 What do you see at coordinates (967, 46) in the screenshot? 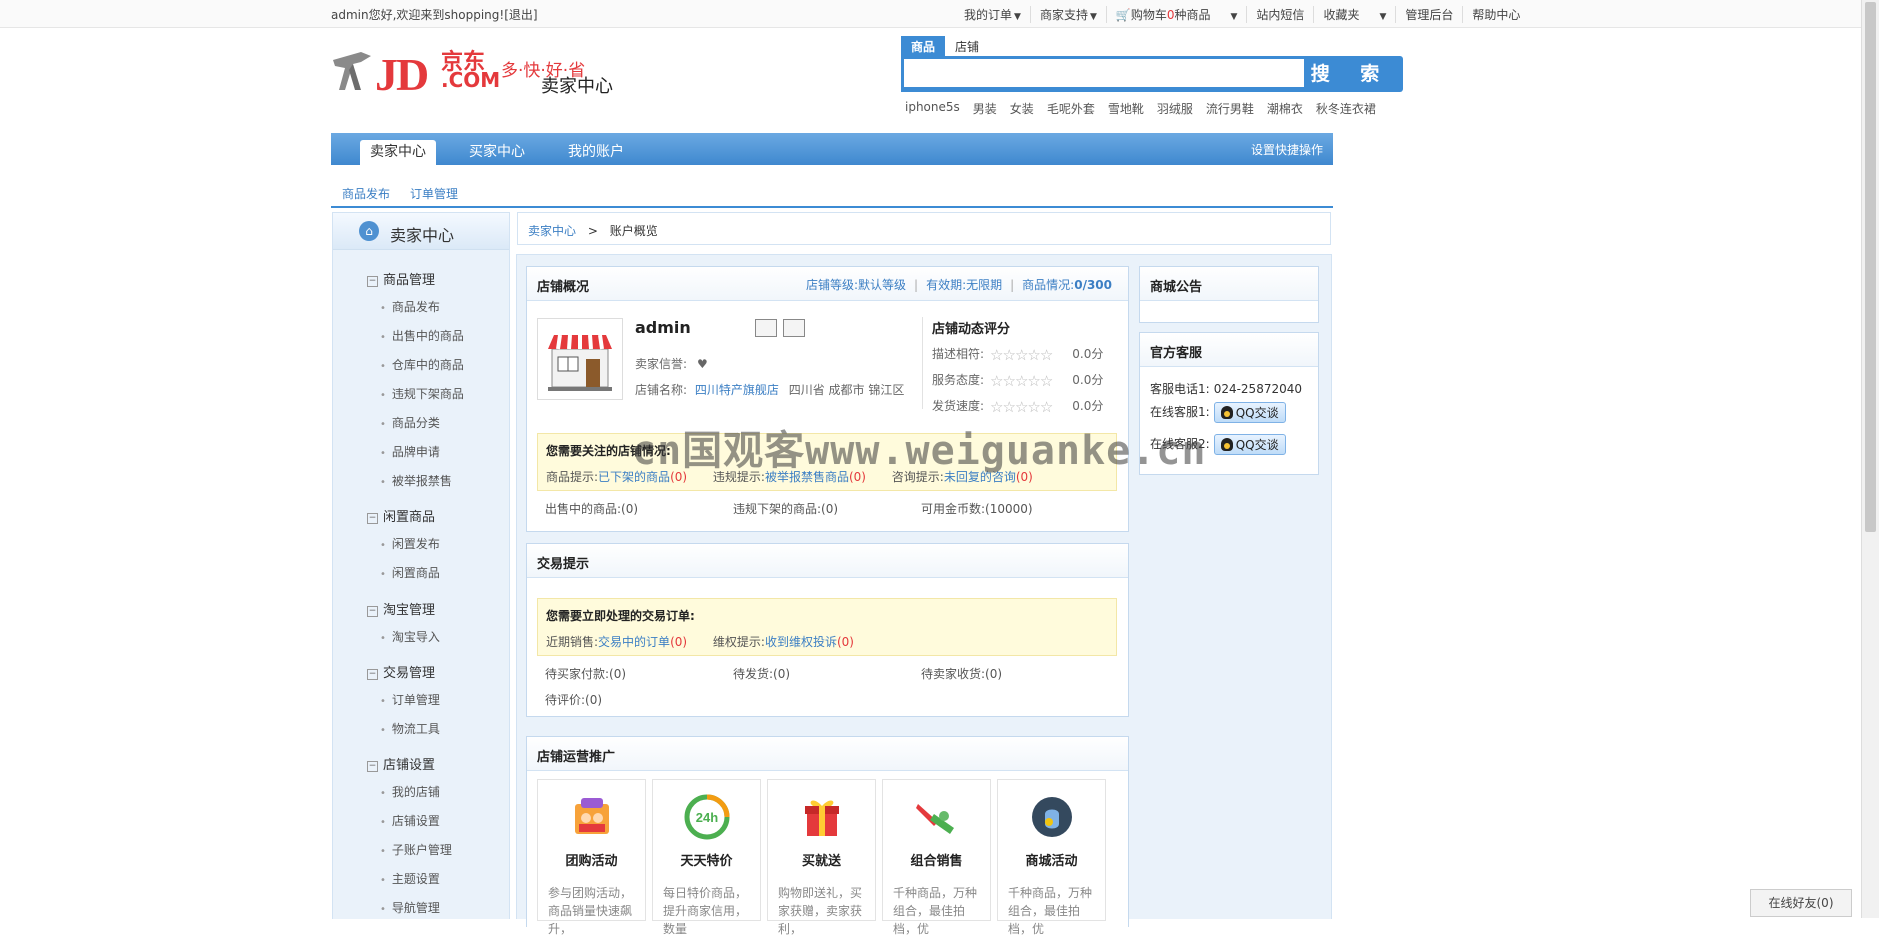
I see `search-tab-store: 店铺` at bounding box center [967, 46].